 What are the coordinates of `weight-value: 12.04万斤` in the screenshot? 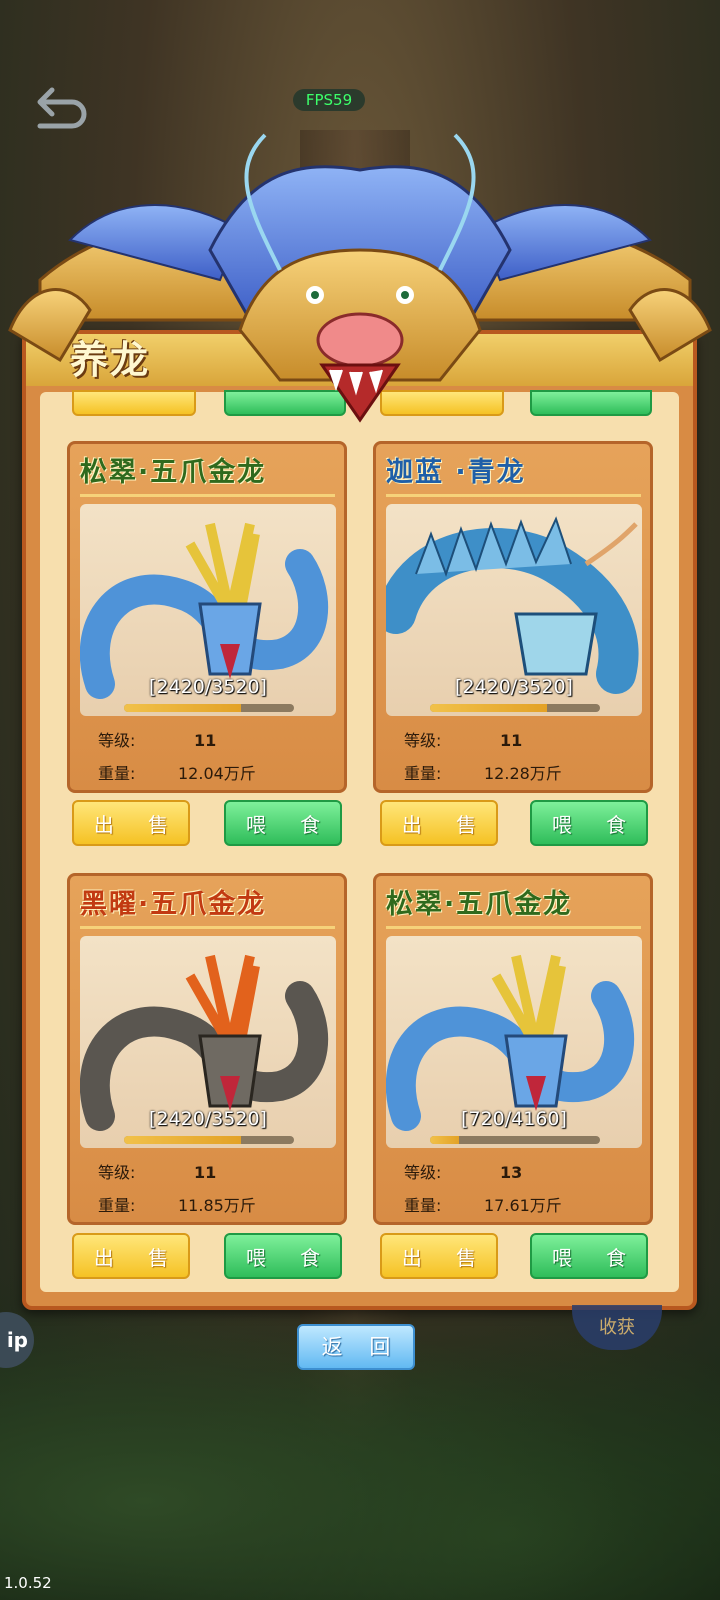 It's located at (217, 773).